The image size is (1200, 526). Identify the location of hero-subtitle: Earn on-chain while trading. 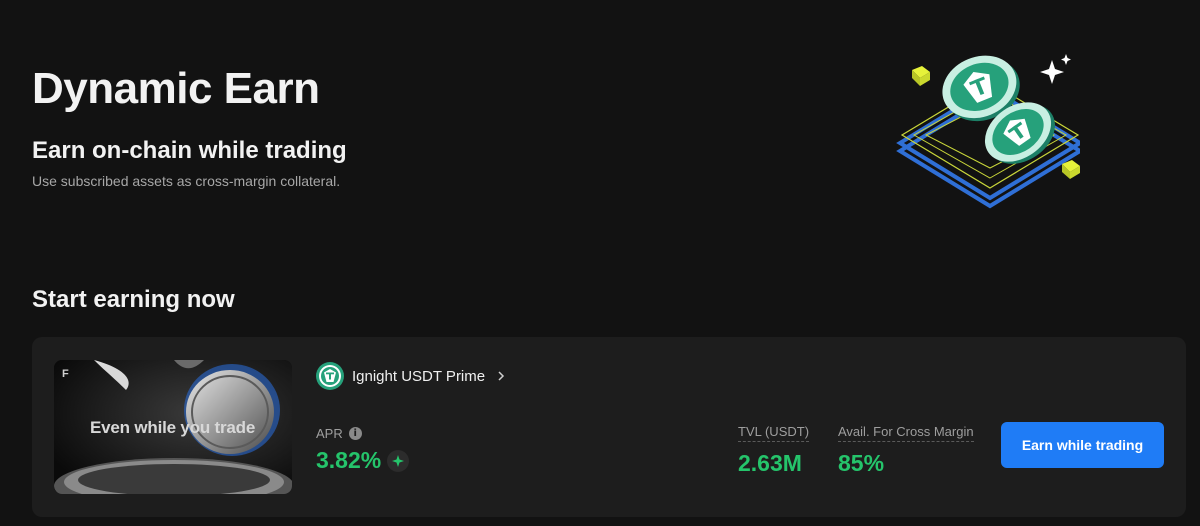
(189, 150).